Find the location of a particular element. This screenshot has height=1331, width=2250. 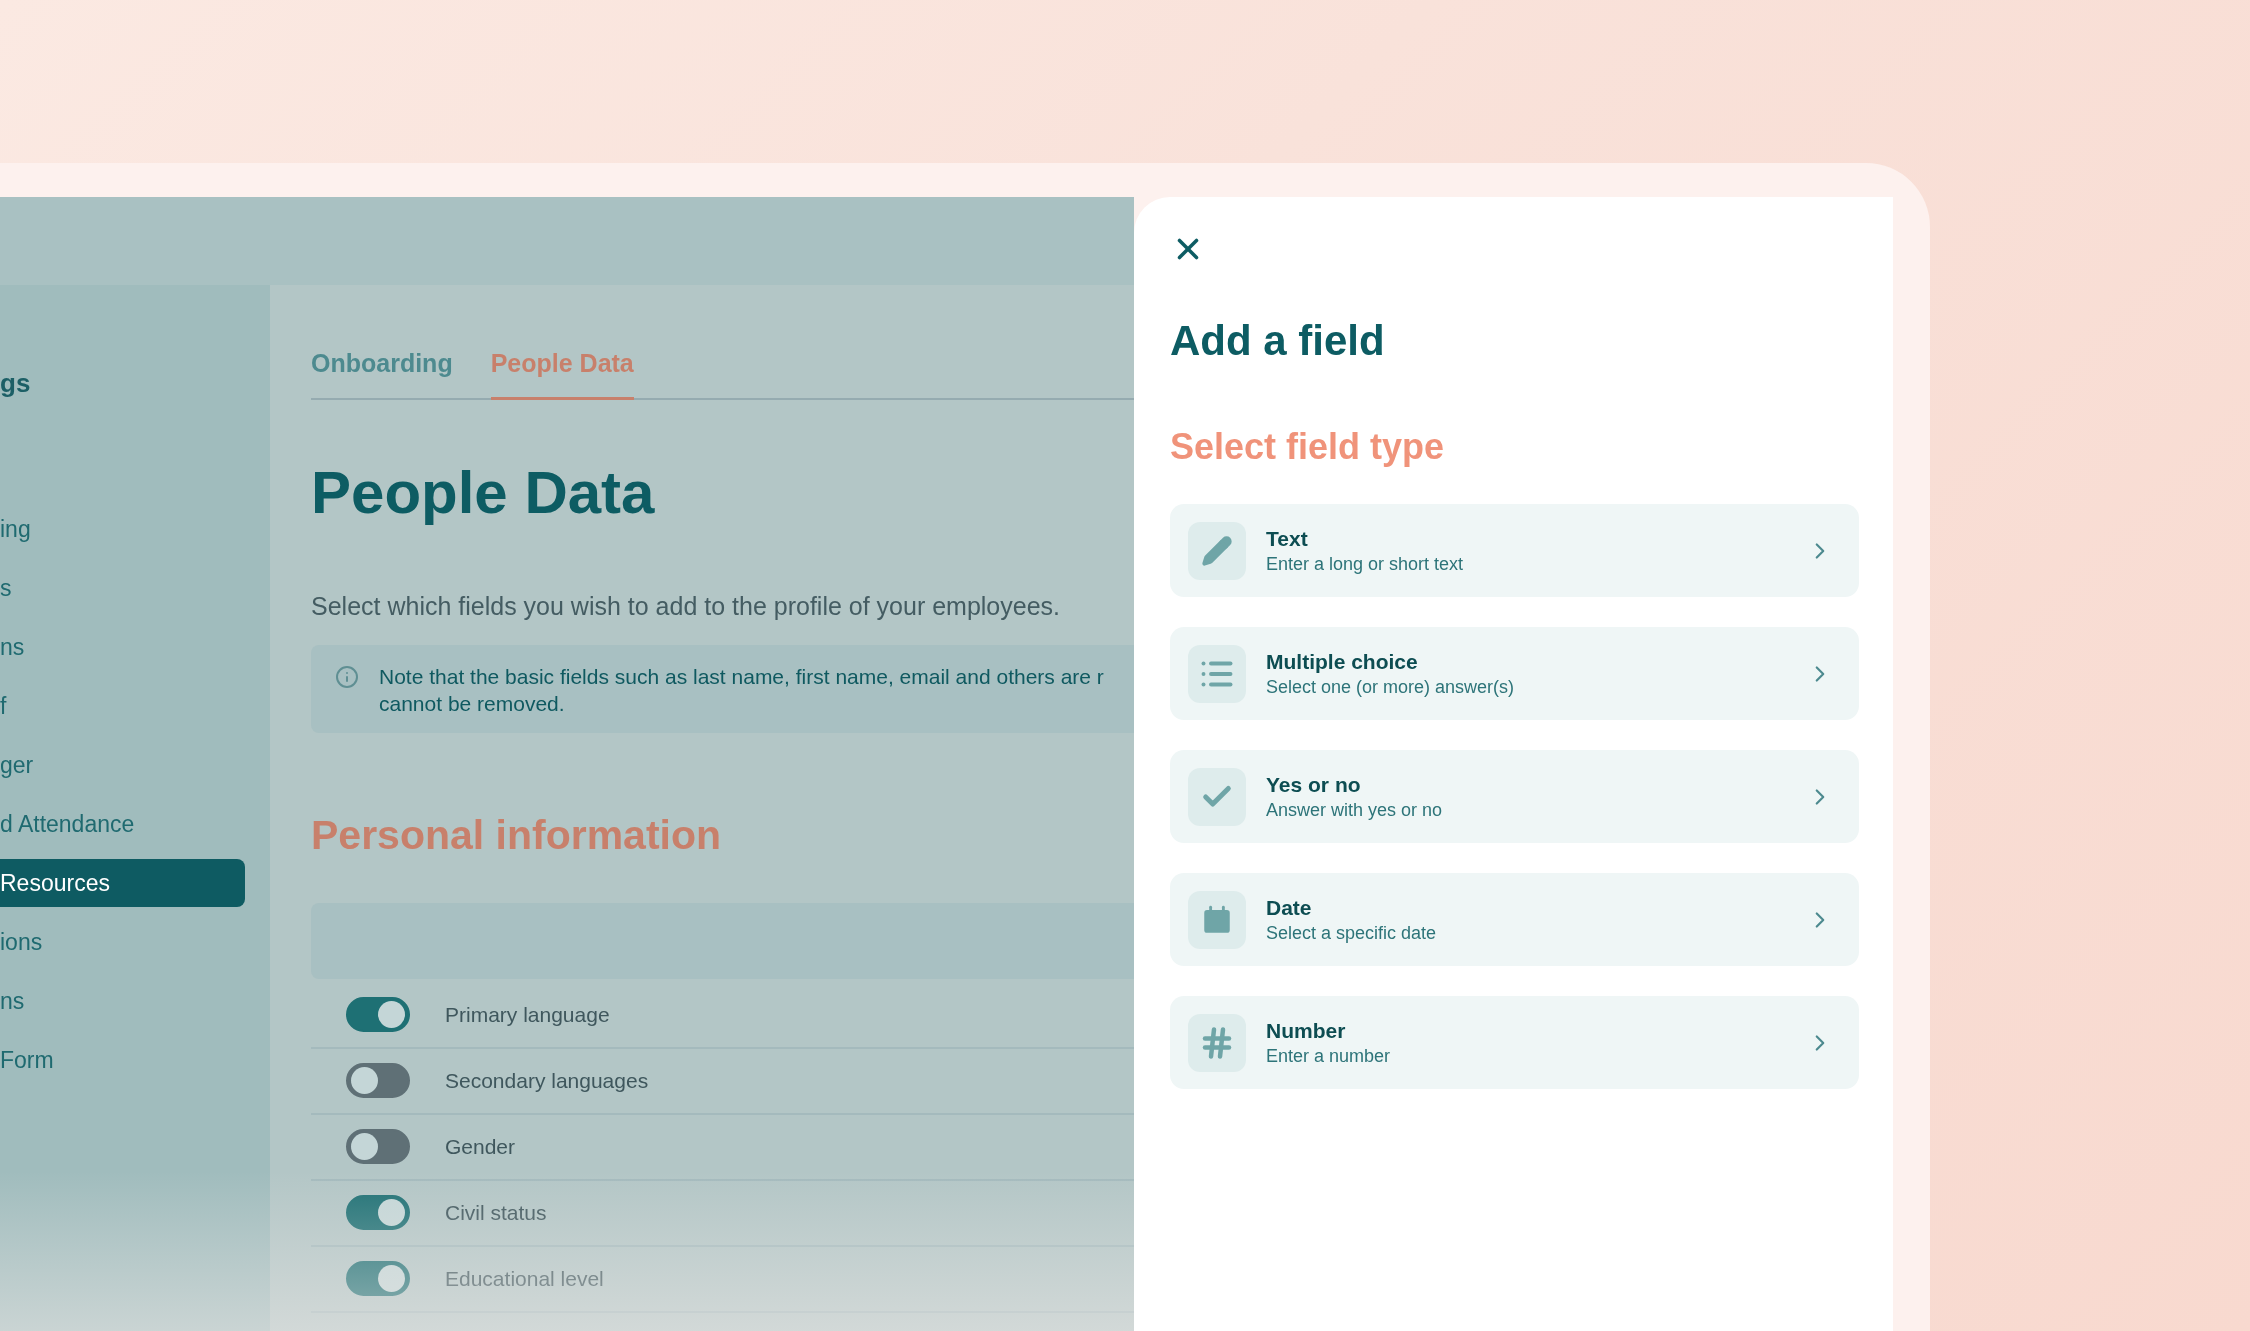

sidebar-item: Resources is located at coordinates (122, 883).